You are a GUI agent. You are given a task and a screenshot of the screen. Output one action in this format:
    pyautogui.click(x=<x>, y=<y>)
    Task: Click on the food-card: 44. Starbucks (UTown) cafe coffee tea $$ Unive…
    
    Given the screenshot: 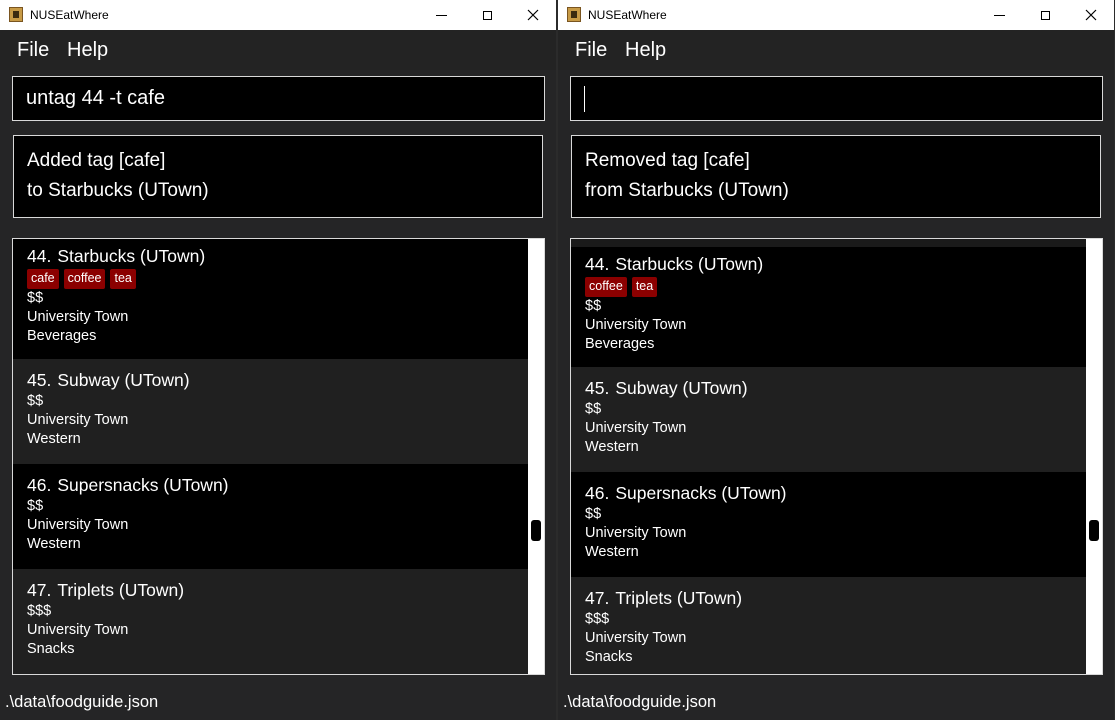 What is the action you would take?
    pyautogui.click(x=270, y=299)
    